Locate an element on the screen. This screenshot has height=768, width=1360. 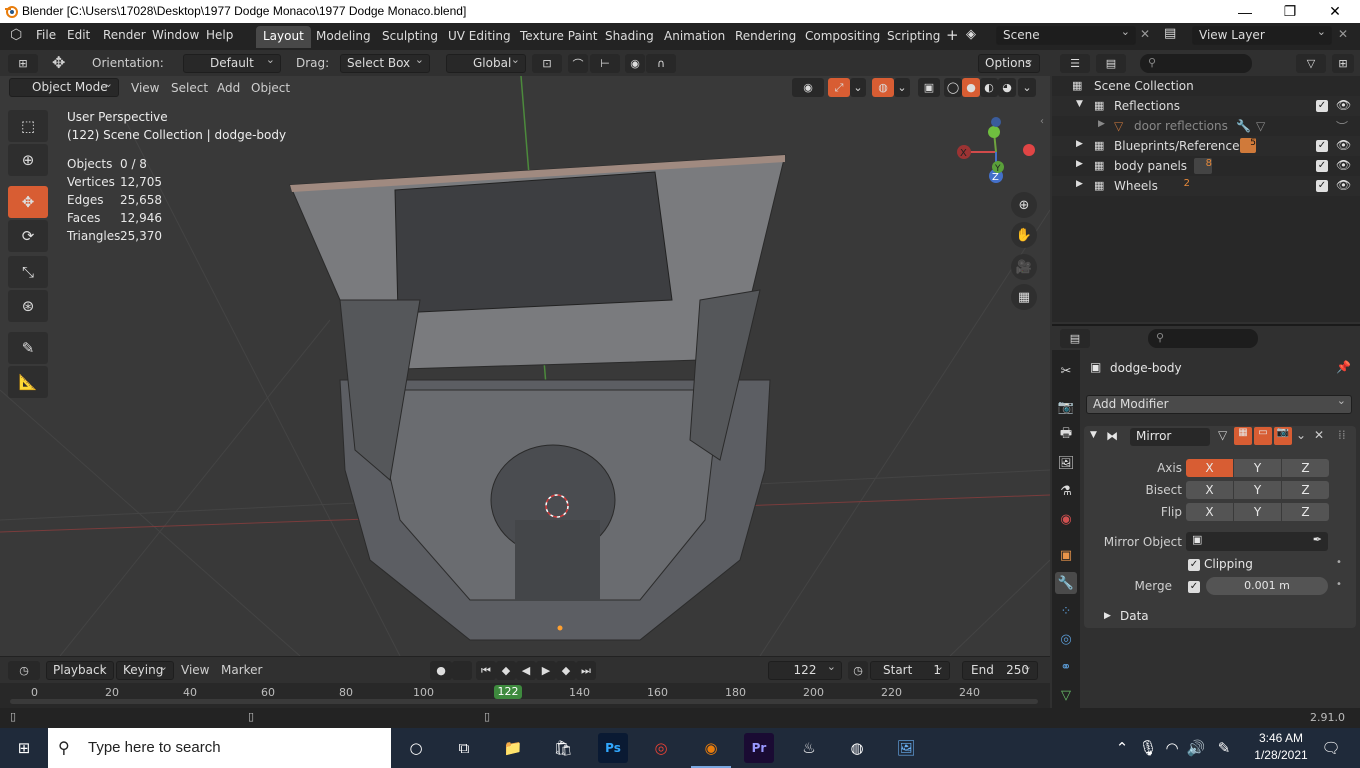
mirror-object-field: ▣ ✒ is located at coordinates (1257, 541).